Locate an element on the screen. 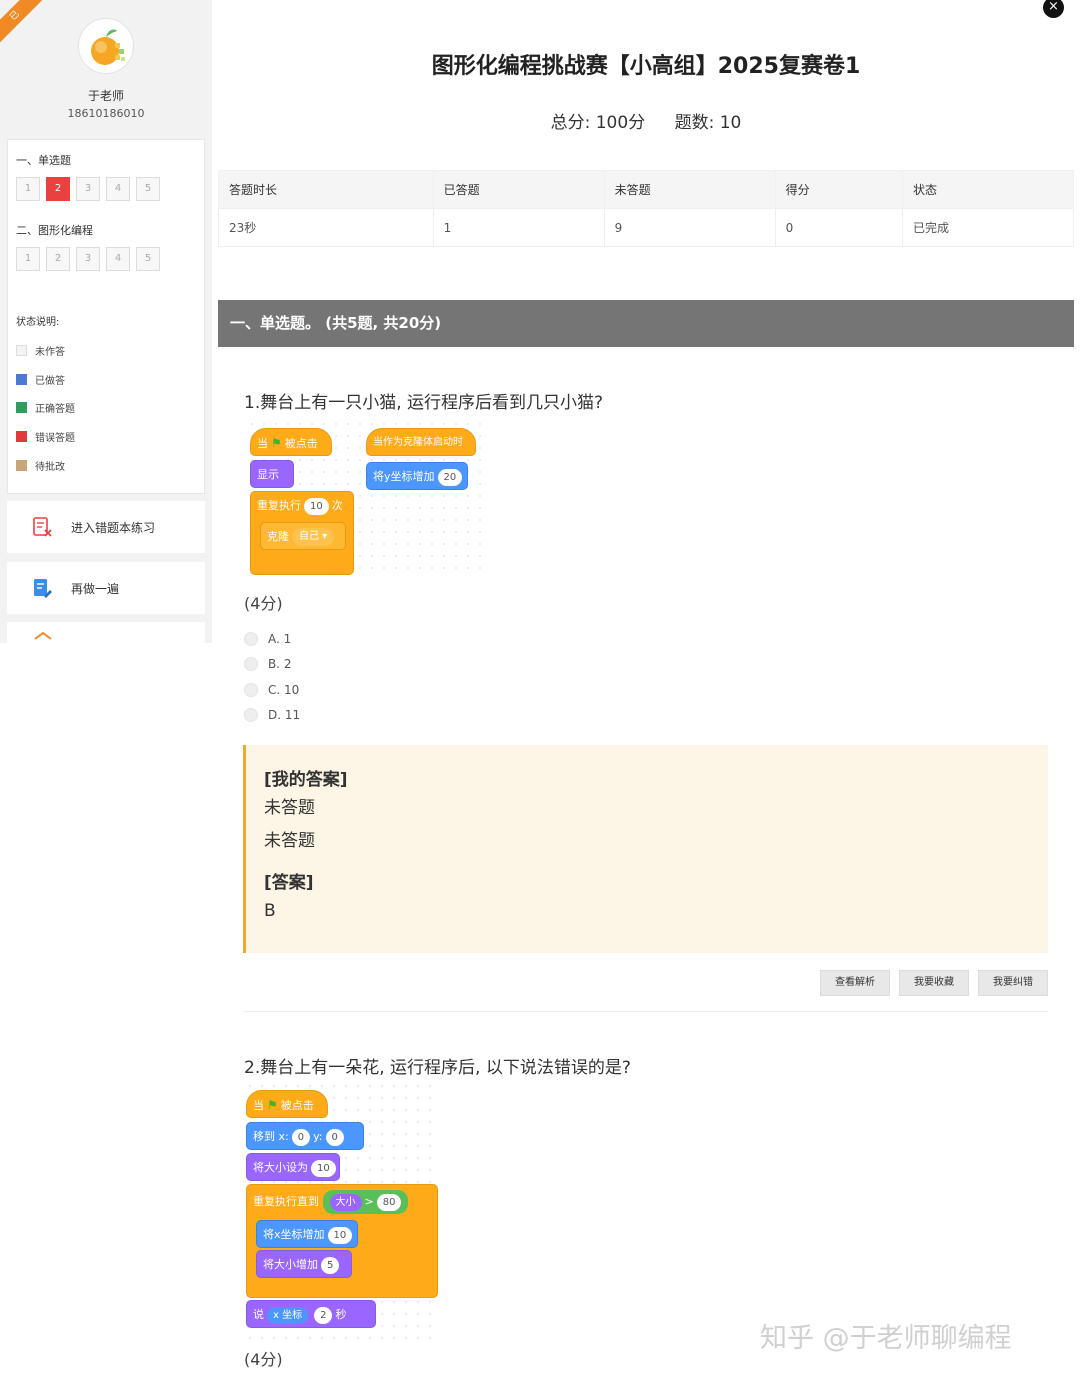  sidebar-action-partial is located at coordinates (106, 632).